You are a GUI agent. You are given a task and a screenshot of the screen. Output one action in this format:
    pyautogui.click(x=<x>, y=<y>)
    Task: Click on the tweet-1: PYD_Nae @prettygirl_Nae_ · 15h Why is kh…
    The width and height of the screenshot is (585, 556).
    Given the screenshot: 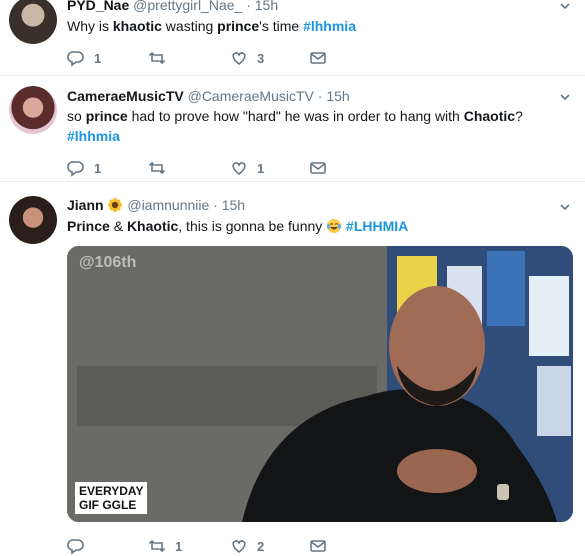 What is the action you would take?
    pyautogui.click(x=292, y=37)
    